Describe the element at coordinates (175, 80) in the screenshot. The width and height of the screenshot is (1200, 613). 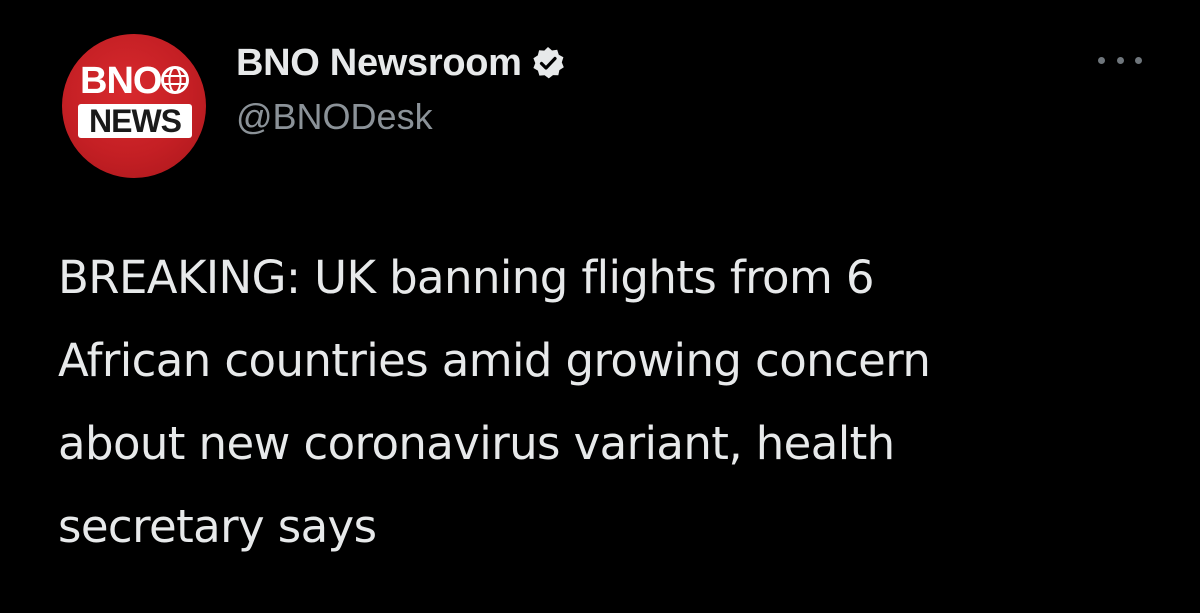
I see `globe-icon` at that location.